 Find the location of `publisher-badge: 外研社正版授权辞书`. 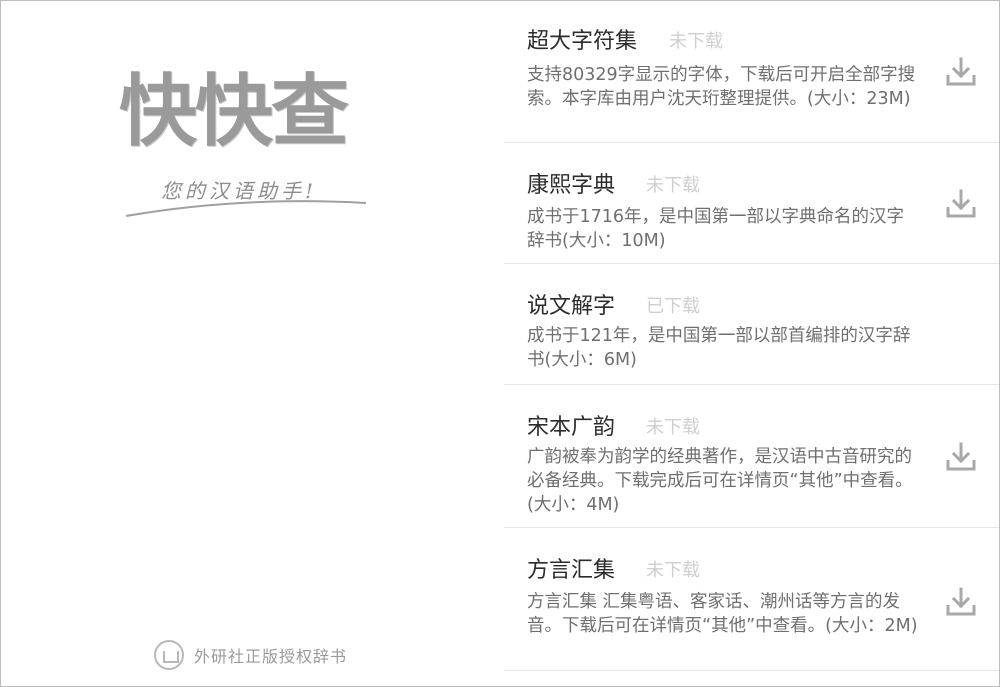

publisher-badge: 外研社正版授权辞书 is located at coordinates (250, 655).